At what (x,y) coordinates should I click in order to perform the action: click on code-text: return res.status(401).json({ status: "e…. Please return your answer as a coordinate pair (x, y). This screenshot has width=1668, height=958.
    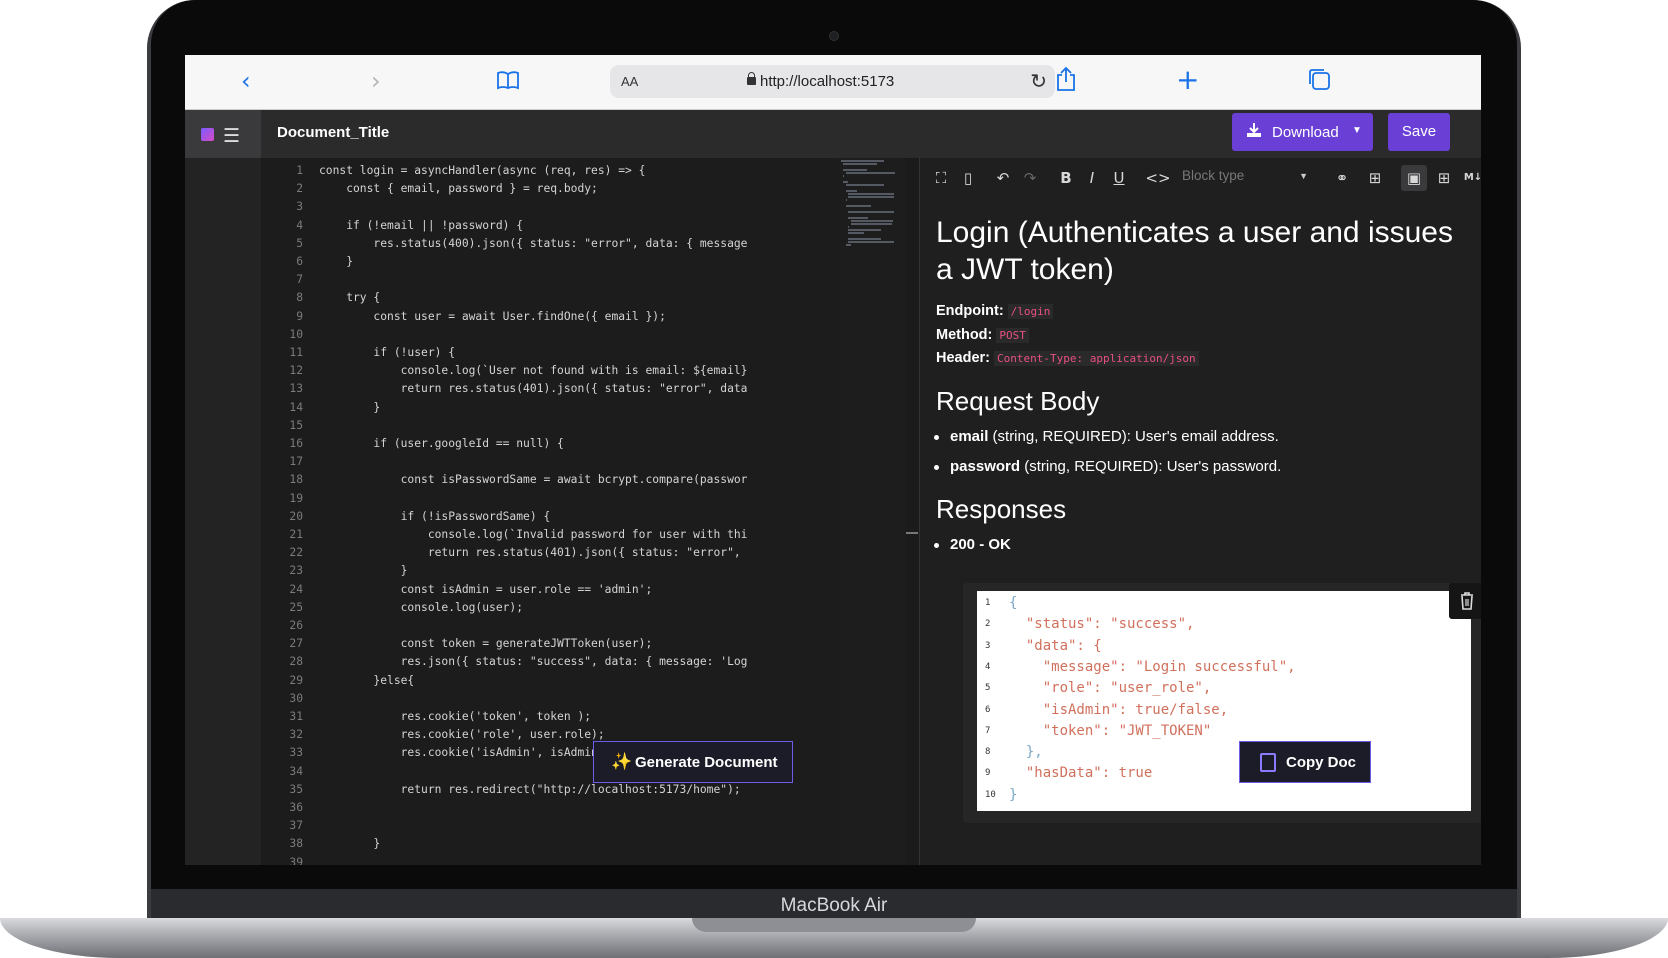
    Looking at the image, I should click on (530, 553).